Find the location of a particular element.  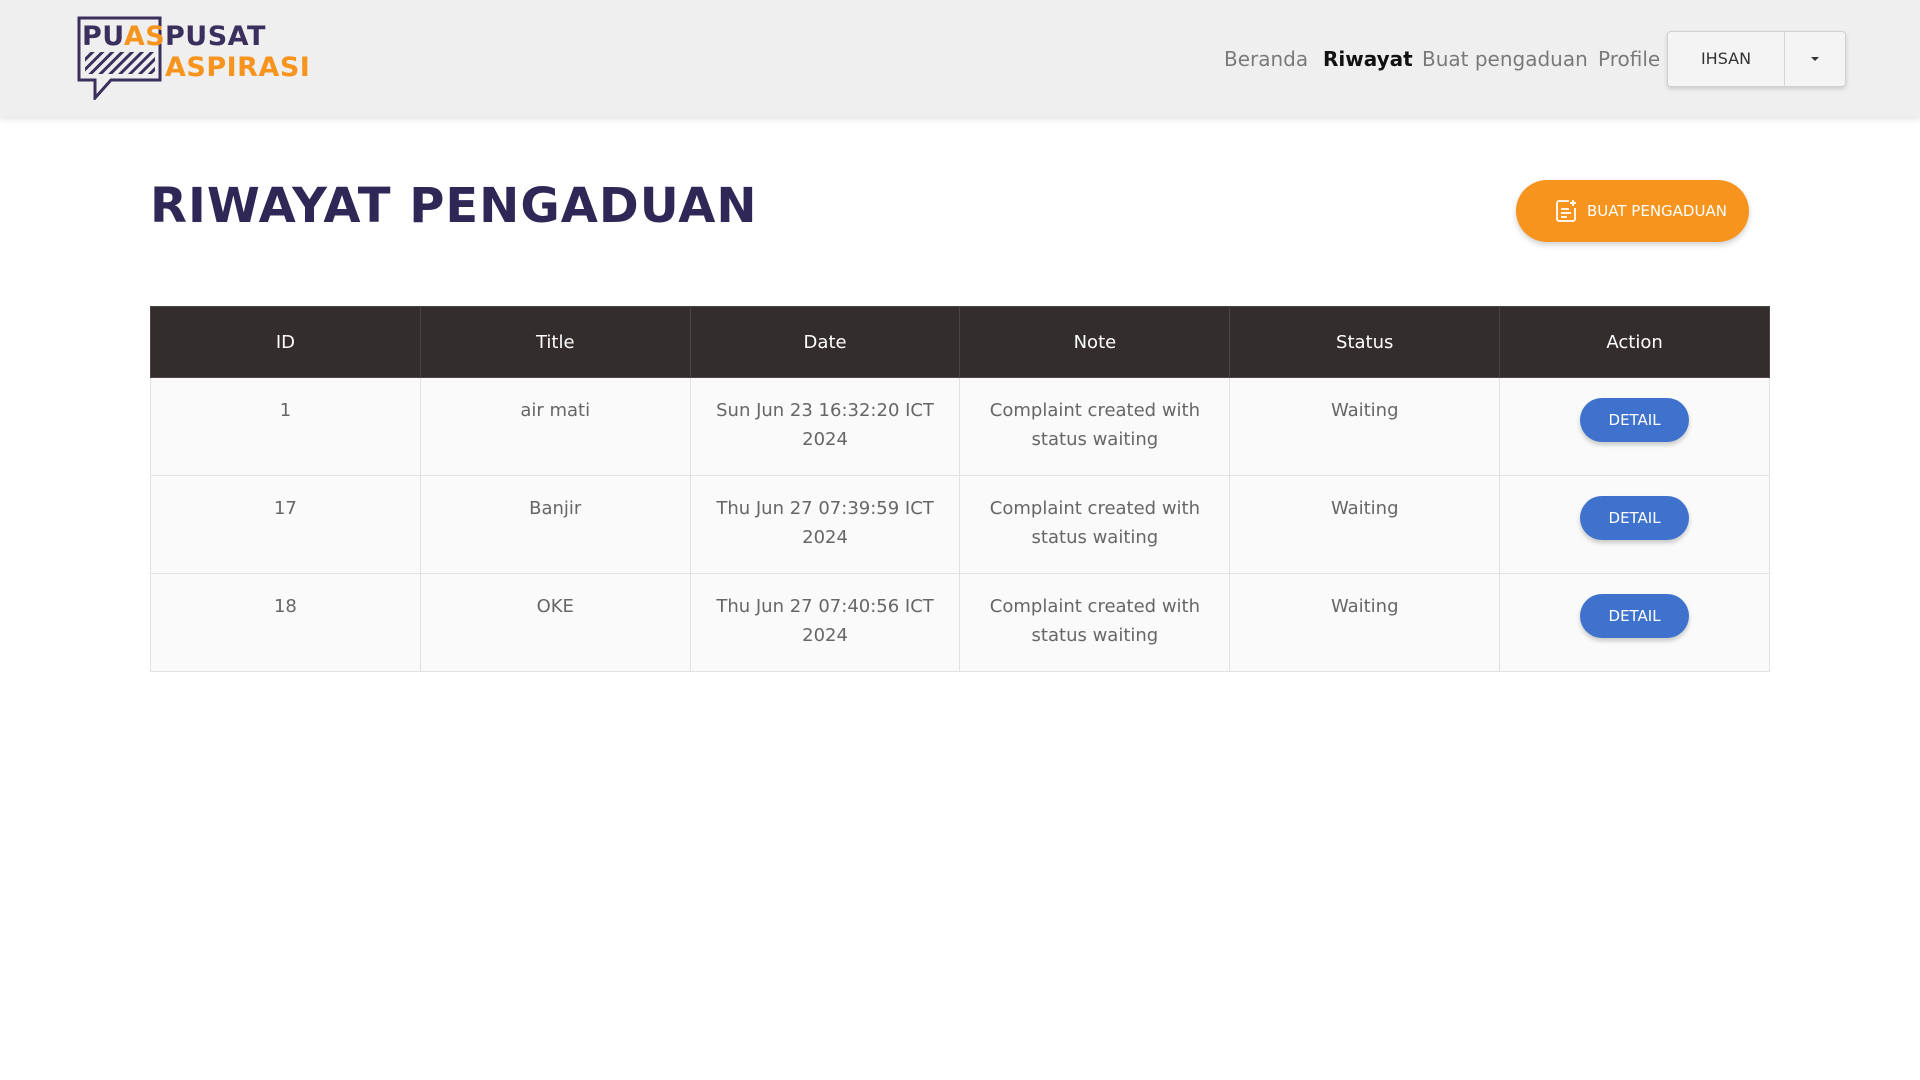

user-dropdown: IHSAN is located at coordinates (1756, 59).